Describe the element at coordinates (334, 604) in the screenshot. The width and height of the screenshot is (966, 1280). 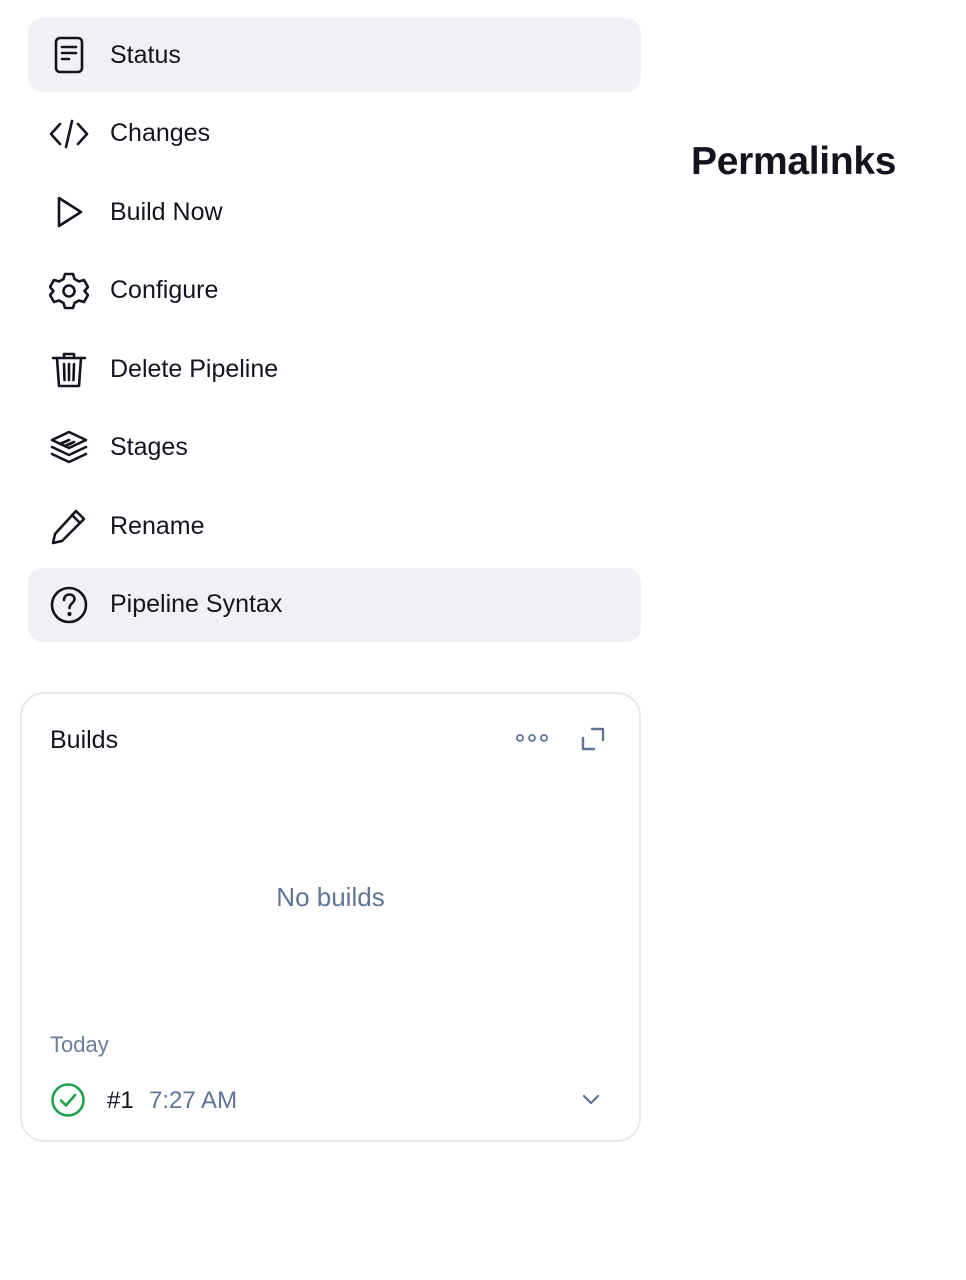
I see `sidebar-item-pipeline-syntax: Pipeline Syntax` at that location.